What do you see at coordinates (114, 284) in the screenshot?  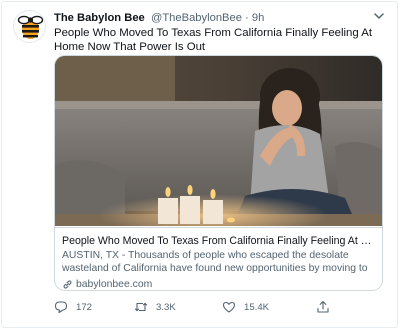 I see `card-domain-text: babylonbee.com` at bounding box center [114, 284].